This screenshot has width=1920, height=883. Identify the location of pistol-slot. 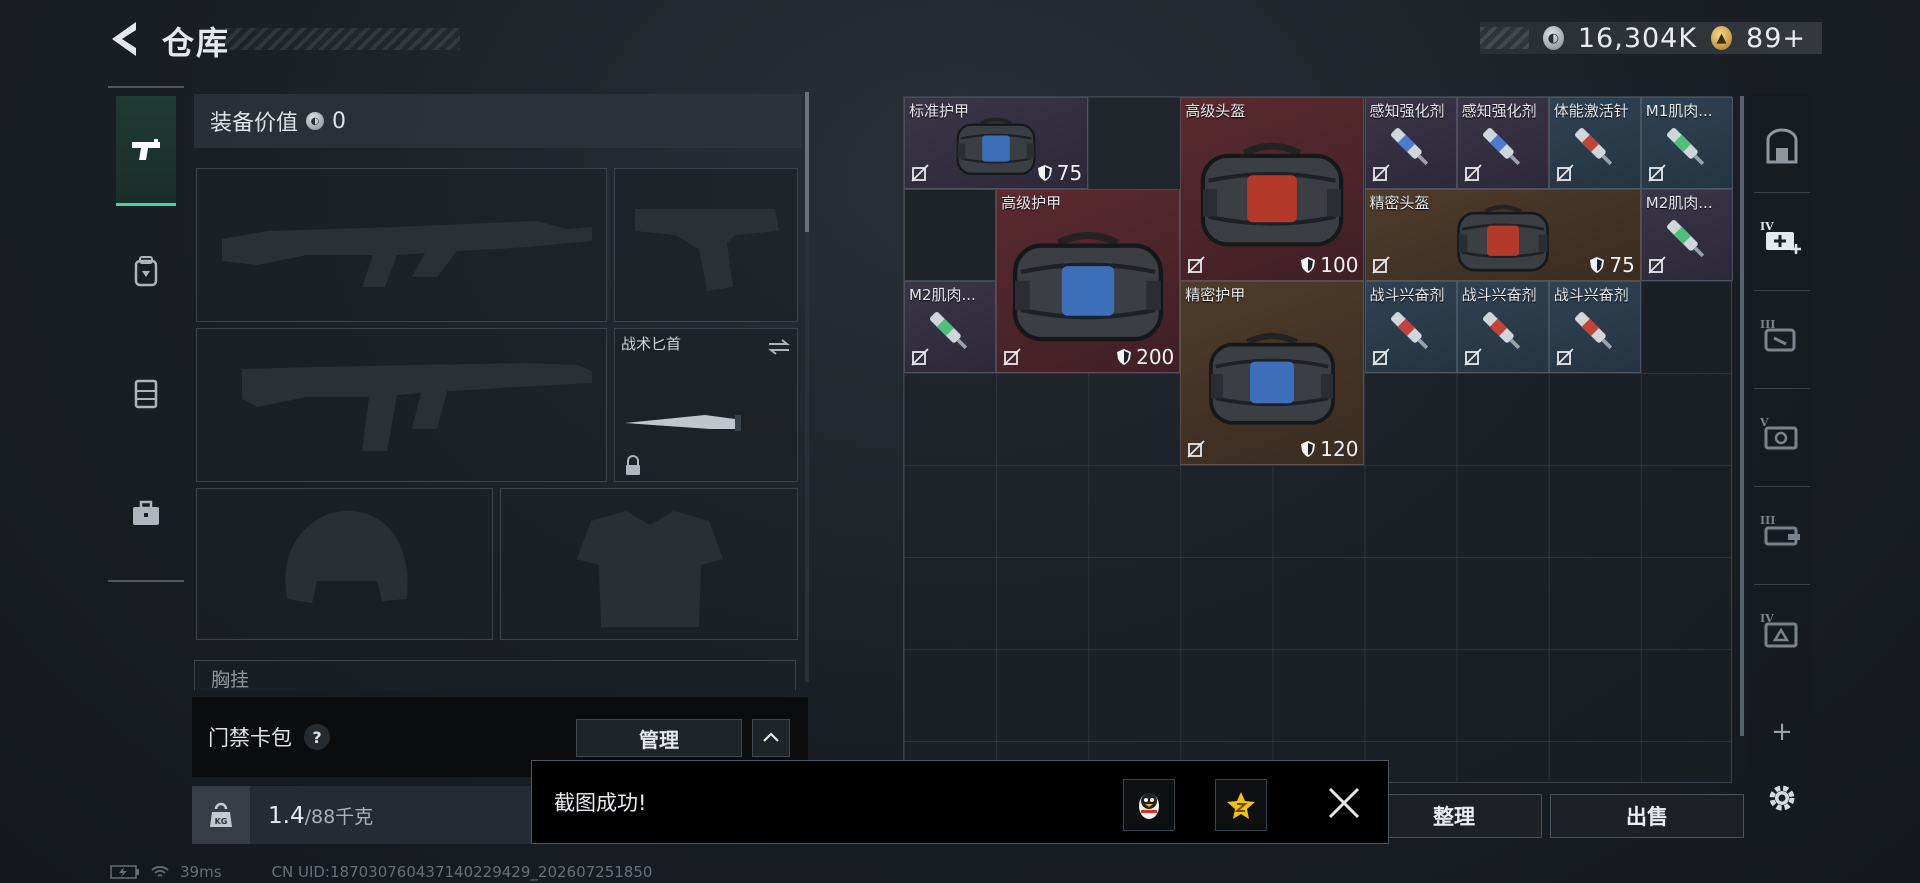
(706, 245).